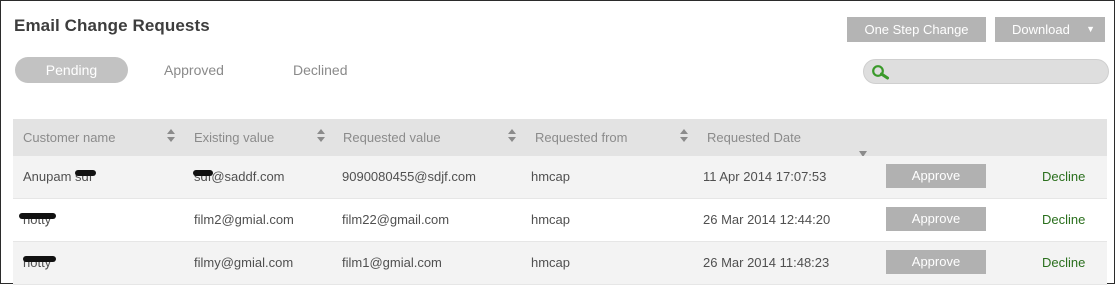 This screenshot has height=285, width=1115. I want to click on search-box, so click(986, 71).